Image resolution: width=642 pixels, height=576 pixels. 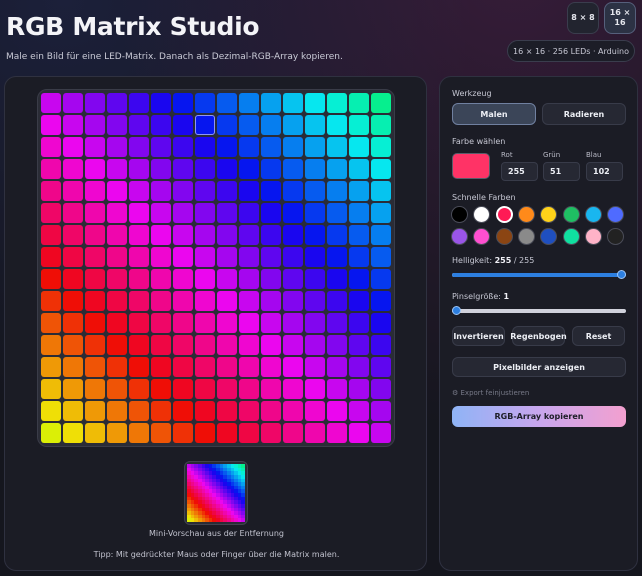 I want to click on green-input: 51, so click(x=561, y=171).